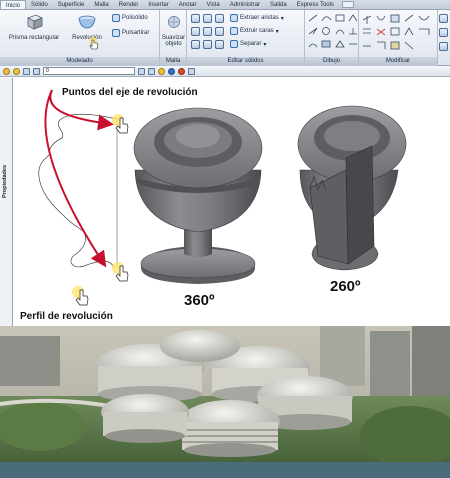 Image resolution: width=450 pixels, height=478 pixels. Describe the element at coordinates (219, 18) in the screenshot. I see `shell-icon` at that location.